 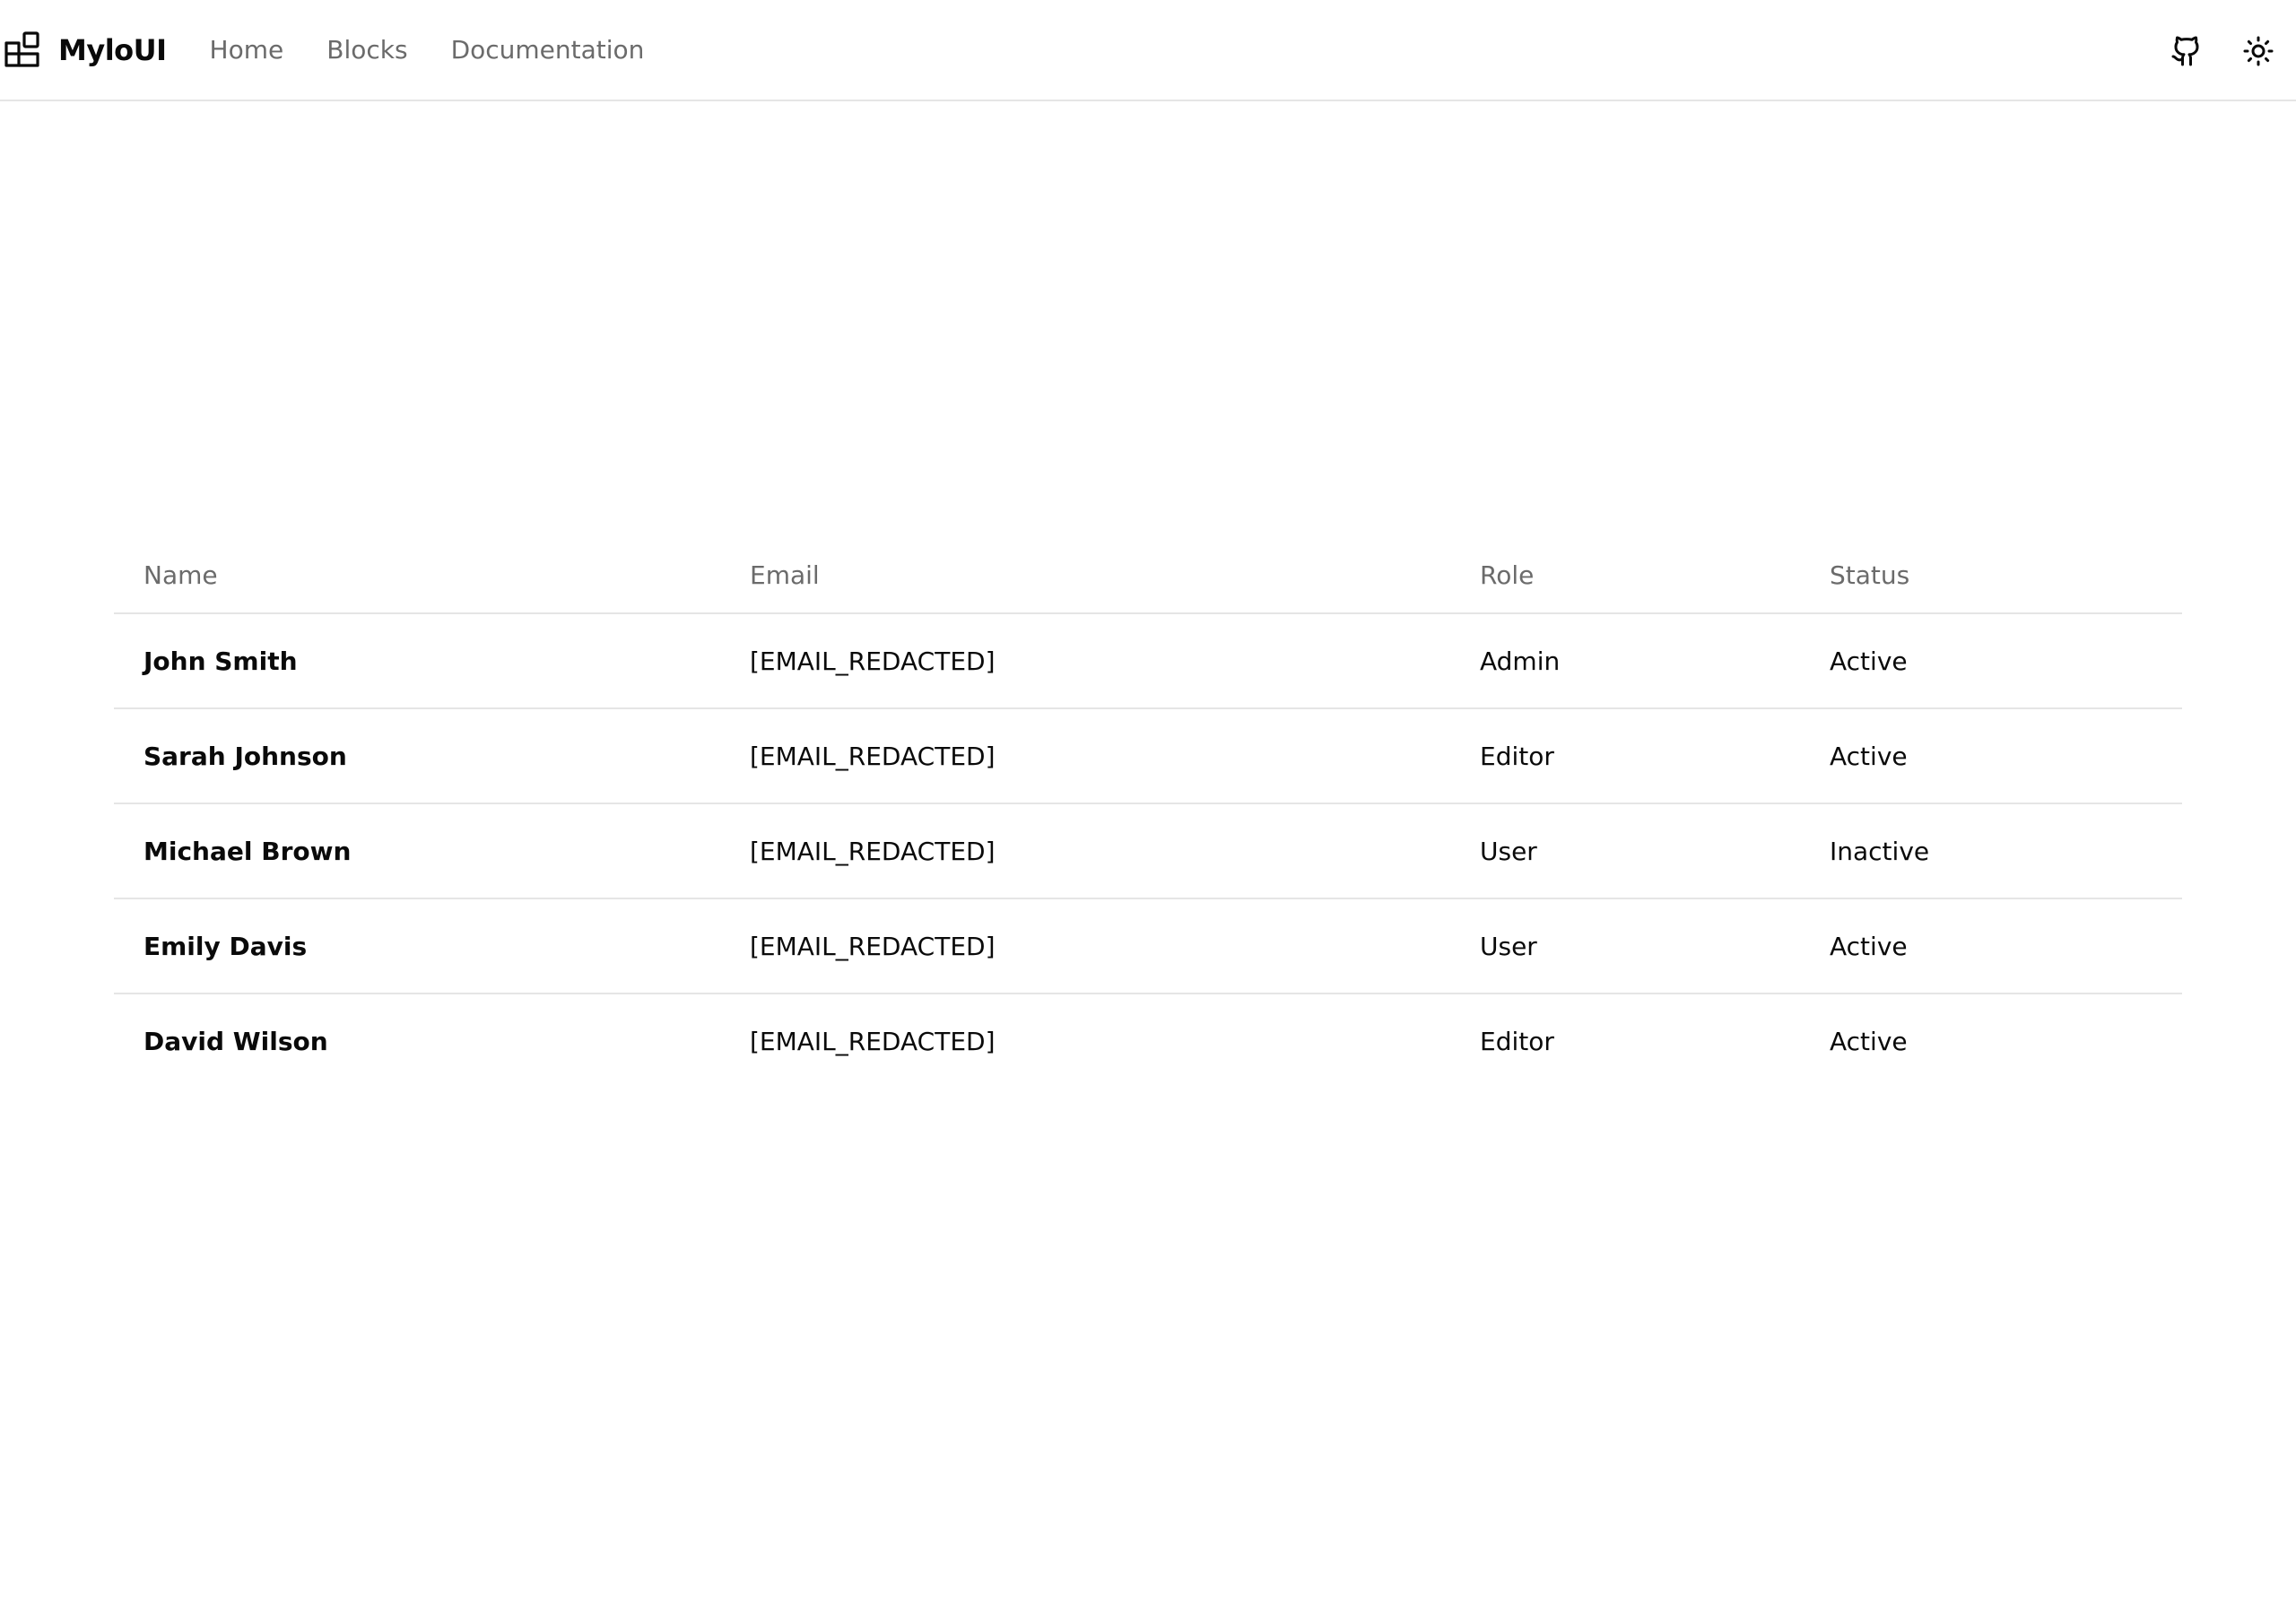 What do you see at coordinates (181, 575) in the screenshot?
I see `column-header-name: Name` at bounding box center [181, 575].